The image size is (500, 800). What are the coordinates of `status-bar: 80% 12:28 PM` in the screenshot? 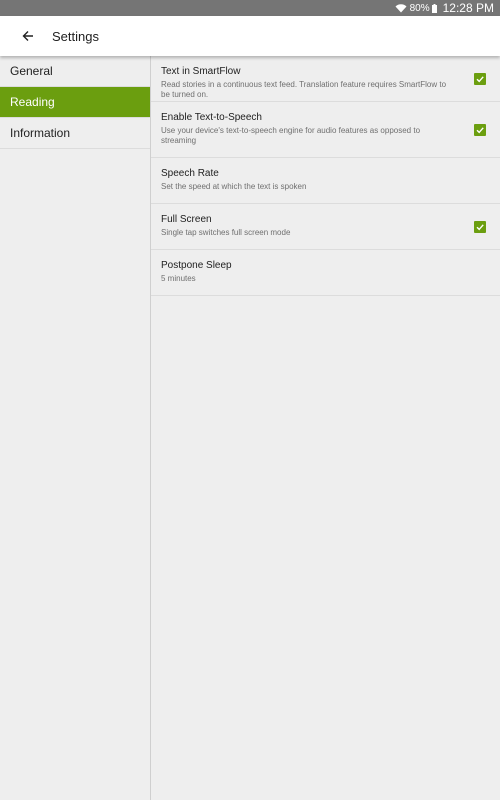 It's located at (250, 8).